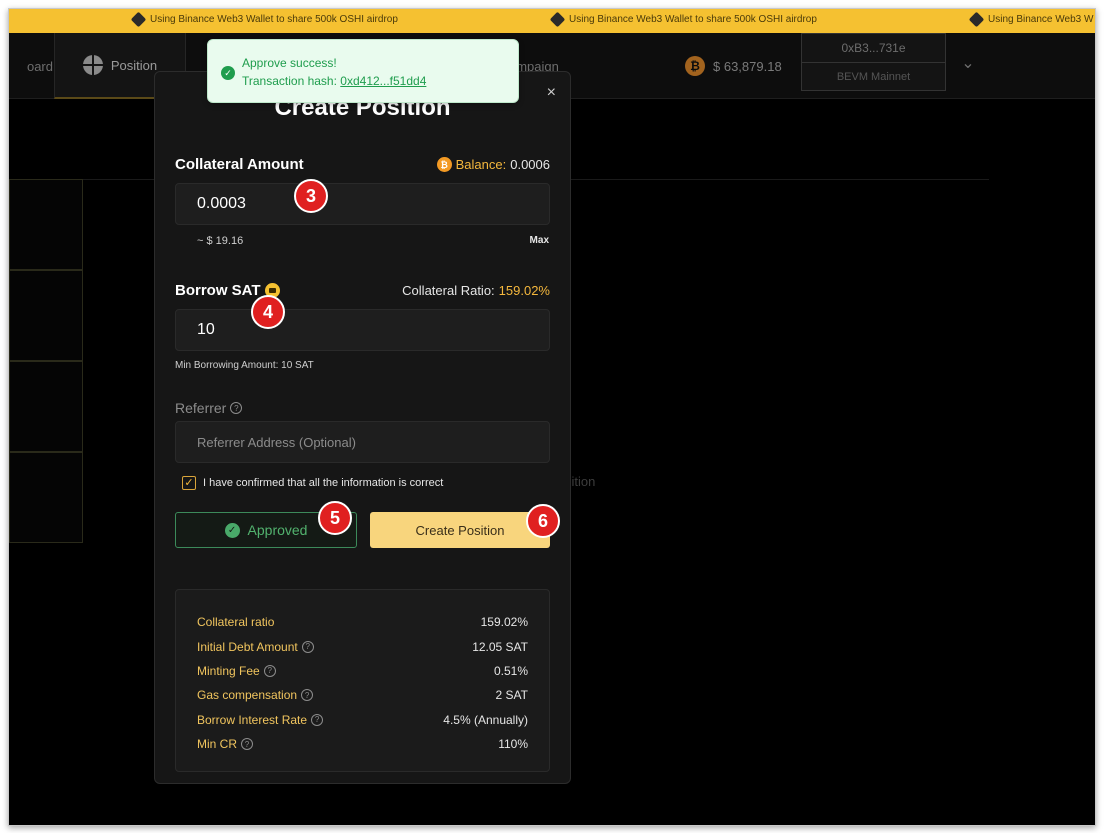 Image resolution: width=1104 pixels, height=833 pixels. What do you see at coordinates (481, 164) in the screenshot?
I see `balance-label: Balance:` at bounding box center [481, 164].